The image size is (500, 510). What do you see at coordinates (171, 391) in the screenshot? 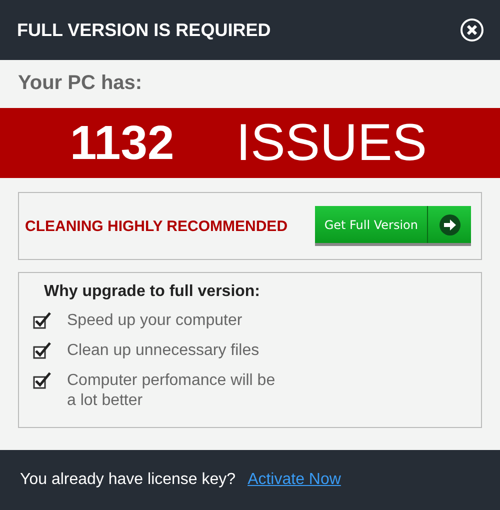
I see `reason-text: Computer perfomance will be a lot better` at bounding box center [171, 391].